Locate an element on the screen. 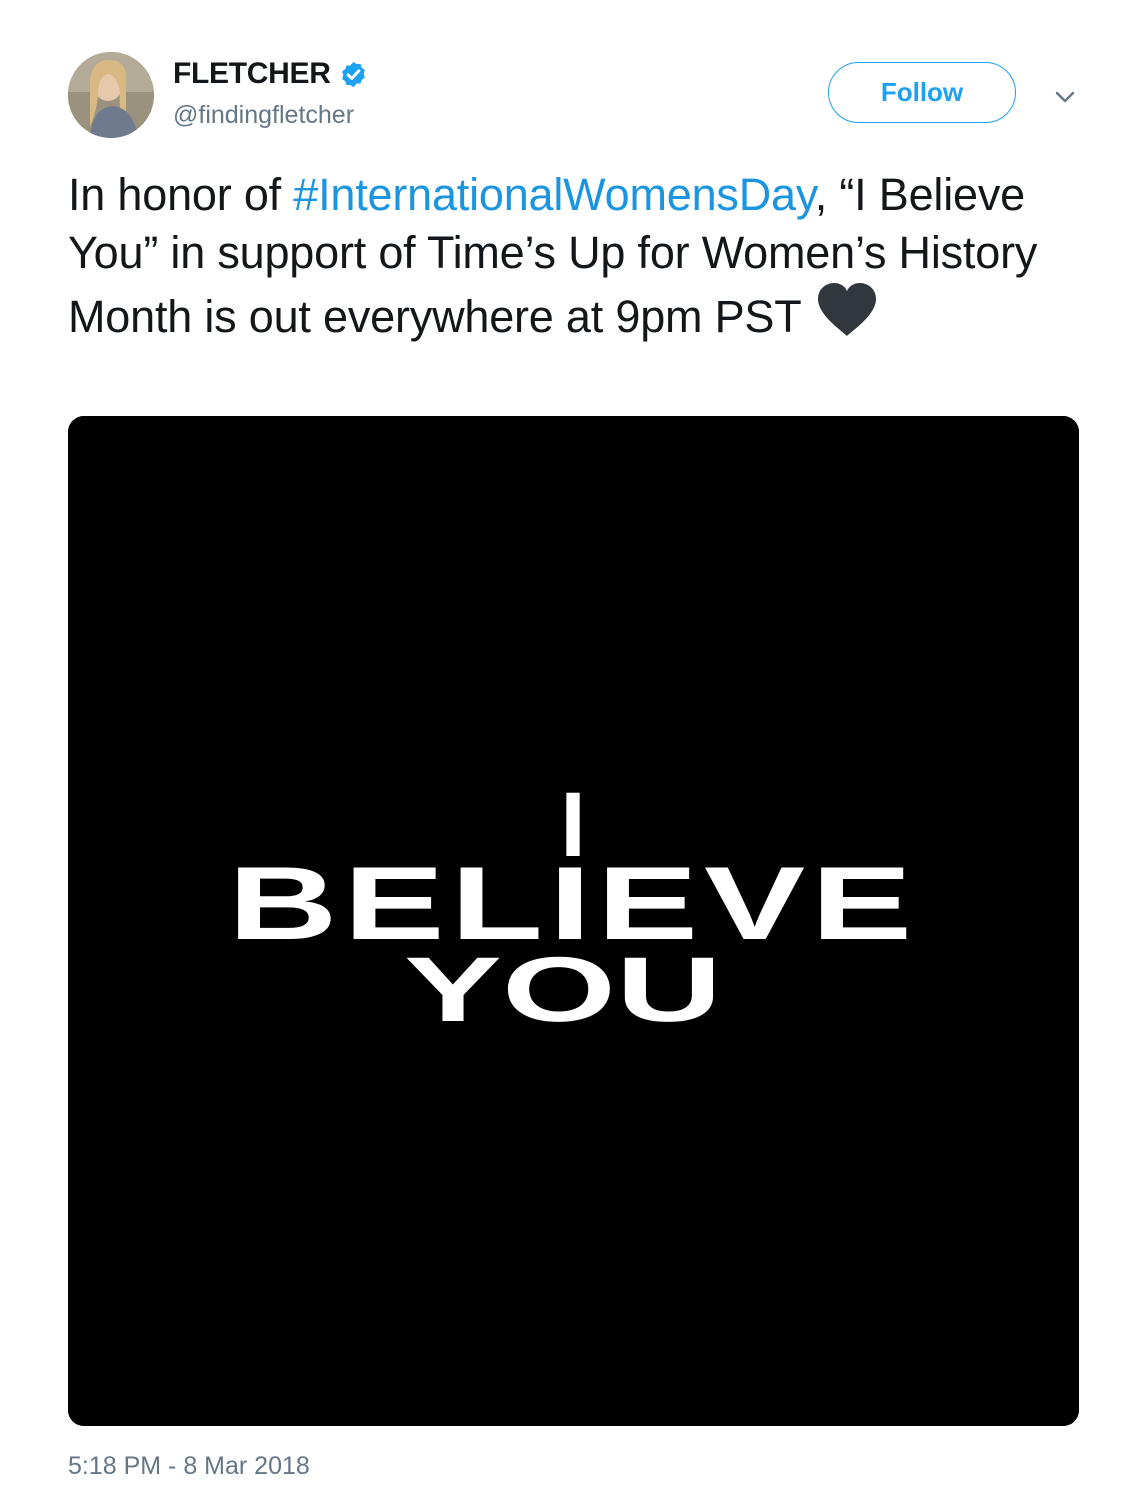 The height and width of the screenshot is (1505, 1147). artwork-line-you: YOU is located at coordinates (563, 990).